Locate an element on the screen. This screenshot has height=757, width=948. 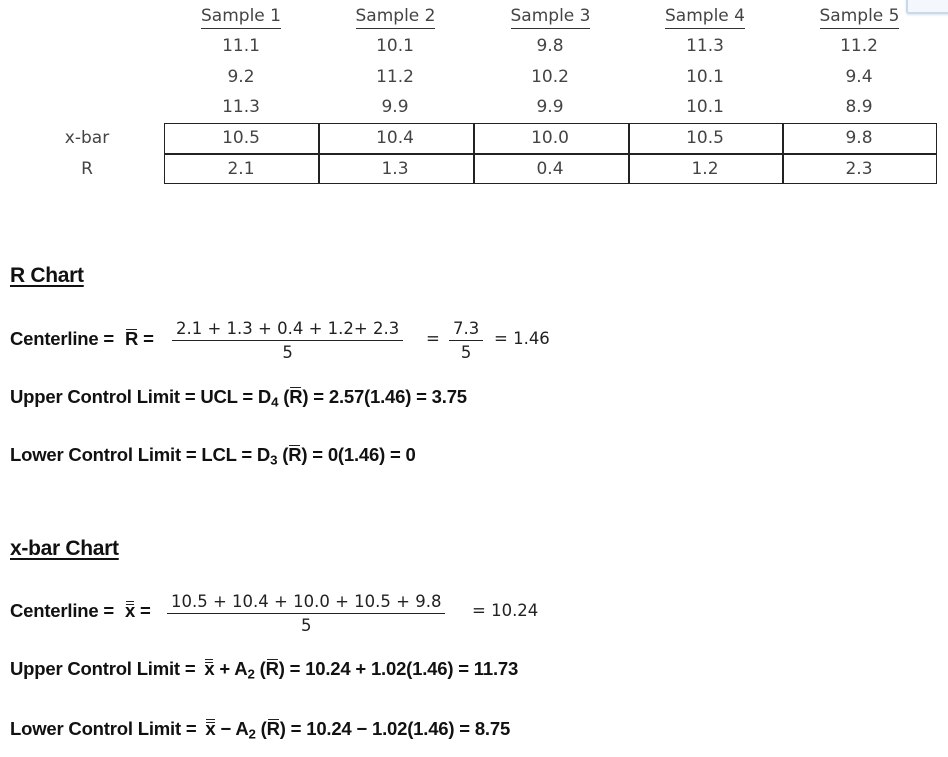
range-cell: 1.3 is located at coordinates (395, 169).